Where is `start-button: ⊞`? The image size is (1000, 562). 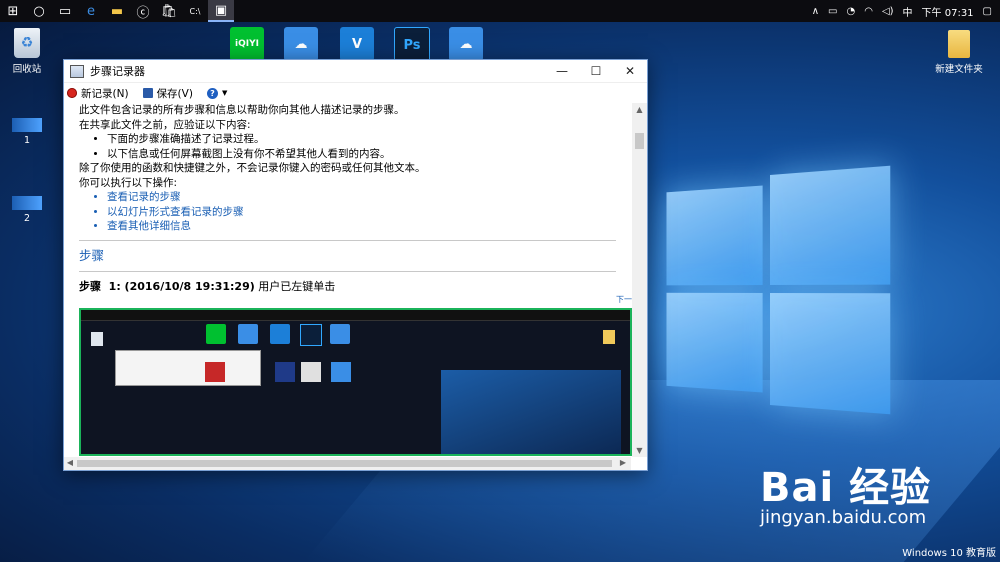
start-button: ⊞ is located at coordinates (13, 11).